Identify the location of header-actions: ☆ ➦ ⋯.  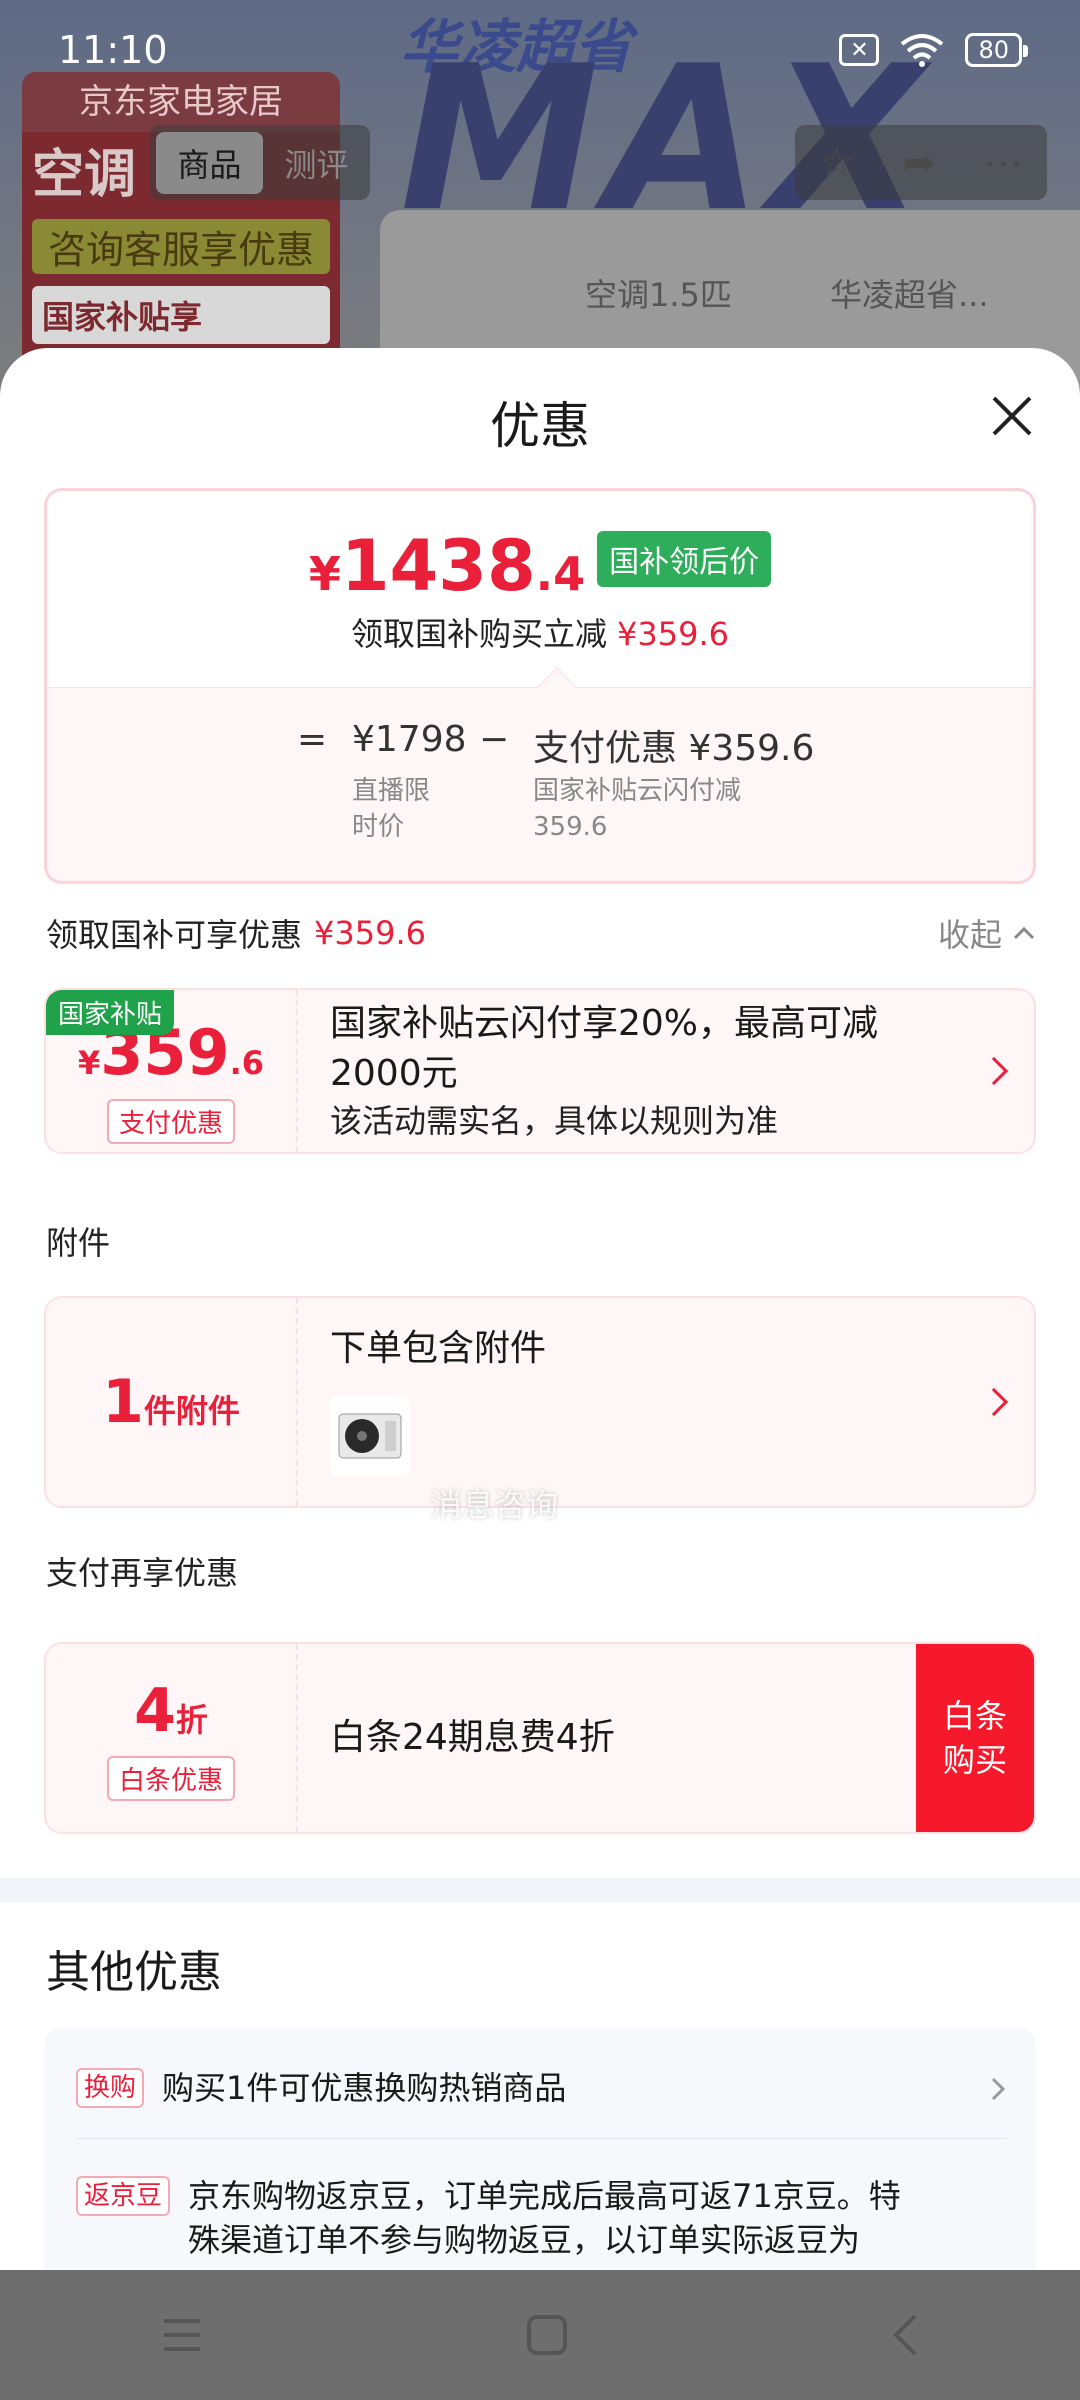
(921, 162).